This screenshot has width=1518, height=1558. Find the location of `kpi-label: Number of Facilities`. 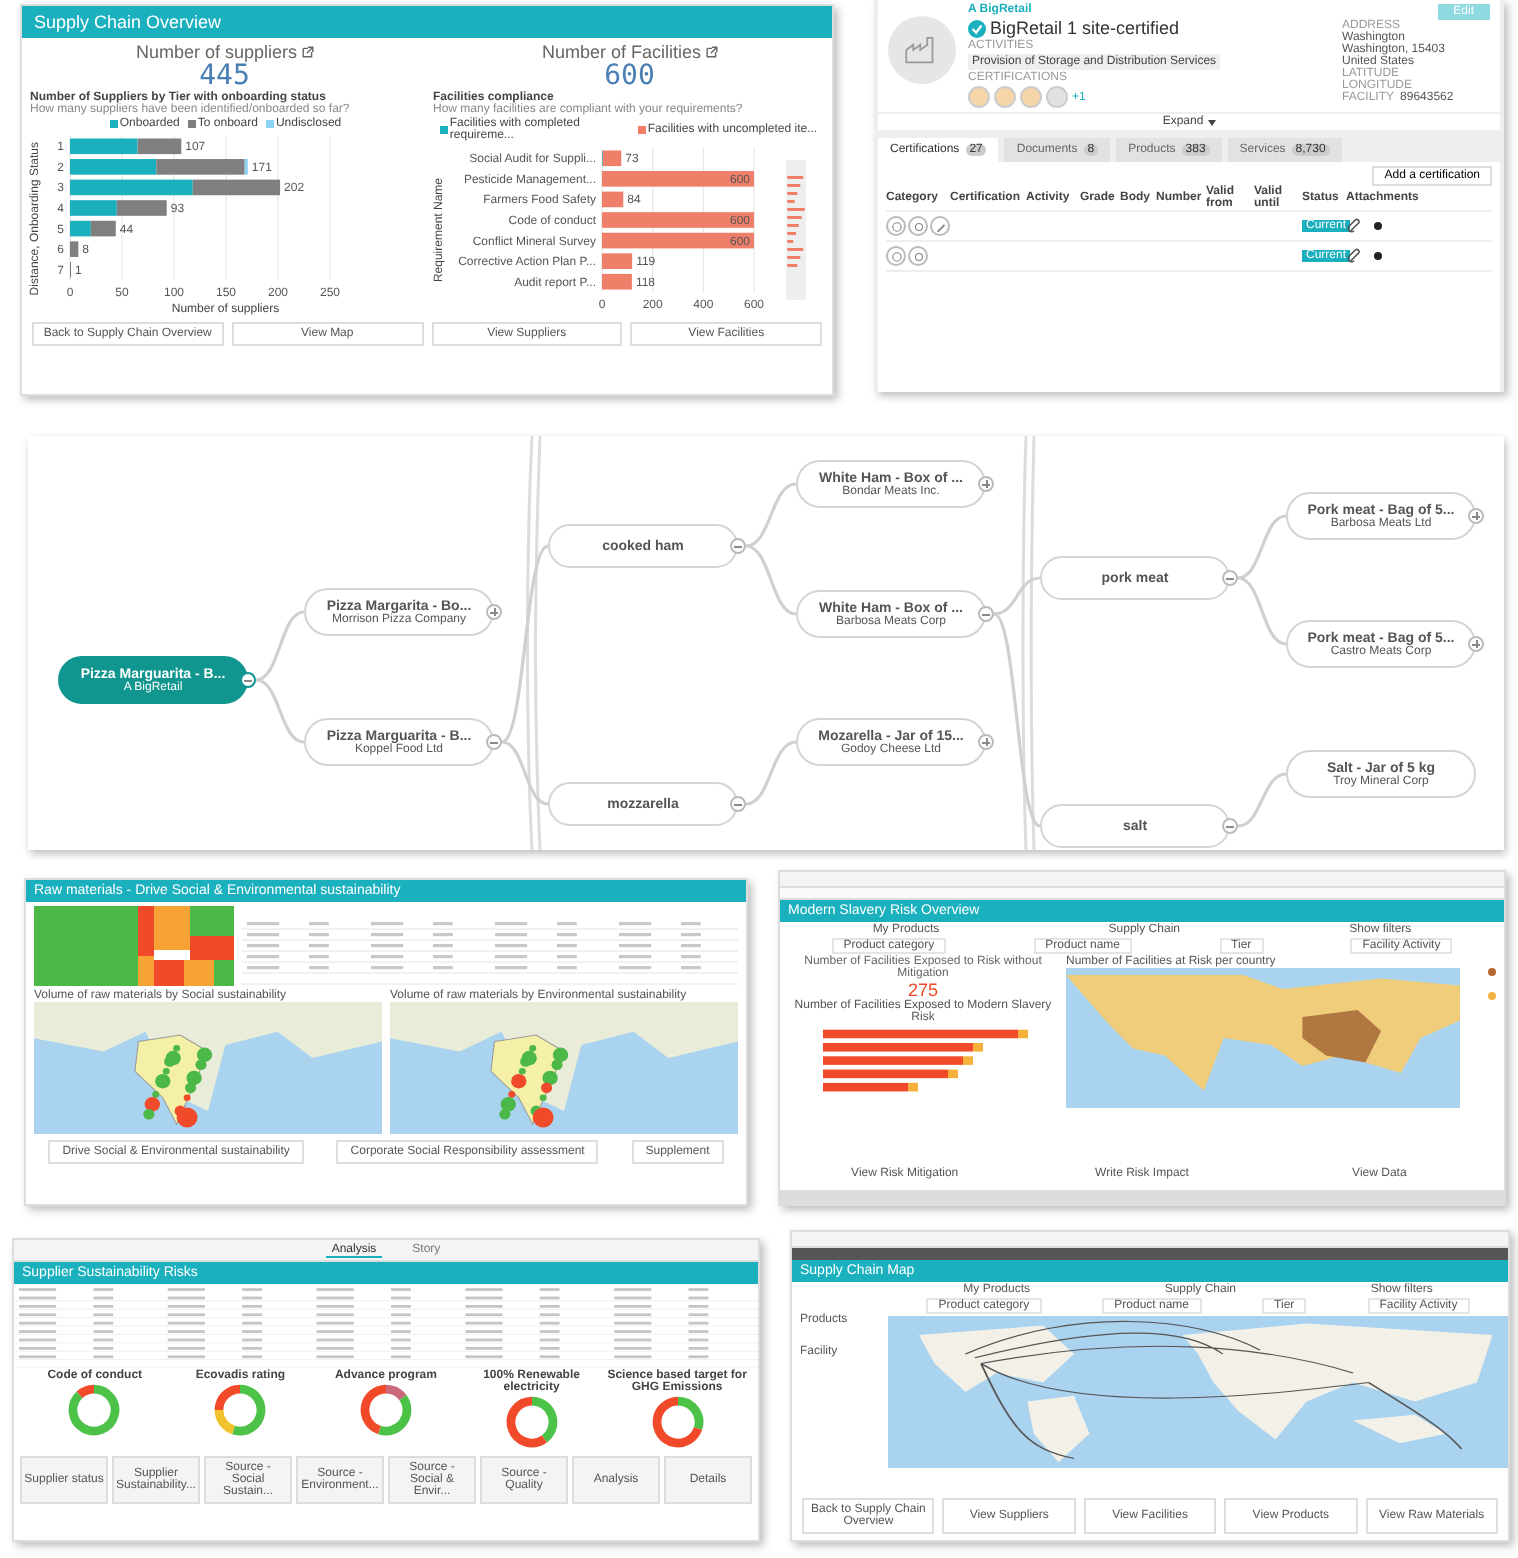

kpi-label: Number of Facilities is located at coordinates (621, 52).